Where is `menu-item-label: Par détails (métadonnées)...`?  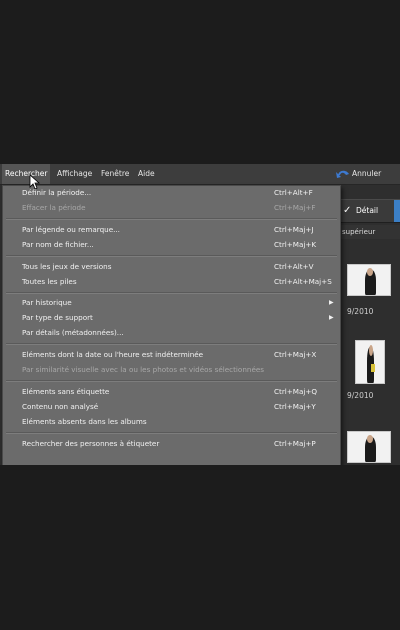
menu-item-label: Par détails (métadonnées)... is located at coordinates (73, 332).